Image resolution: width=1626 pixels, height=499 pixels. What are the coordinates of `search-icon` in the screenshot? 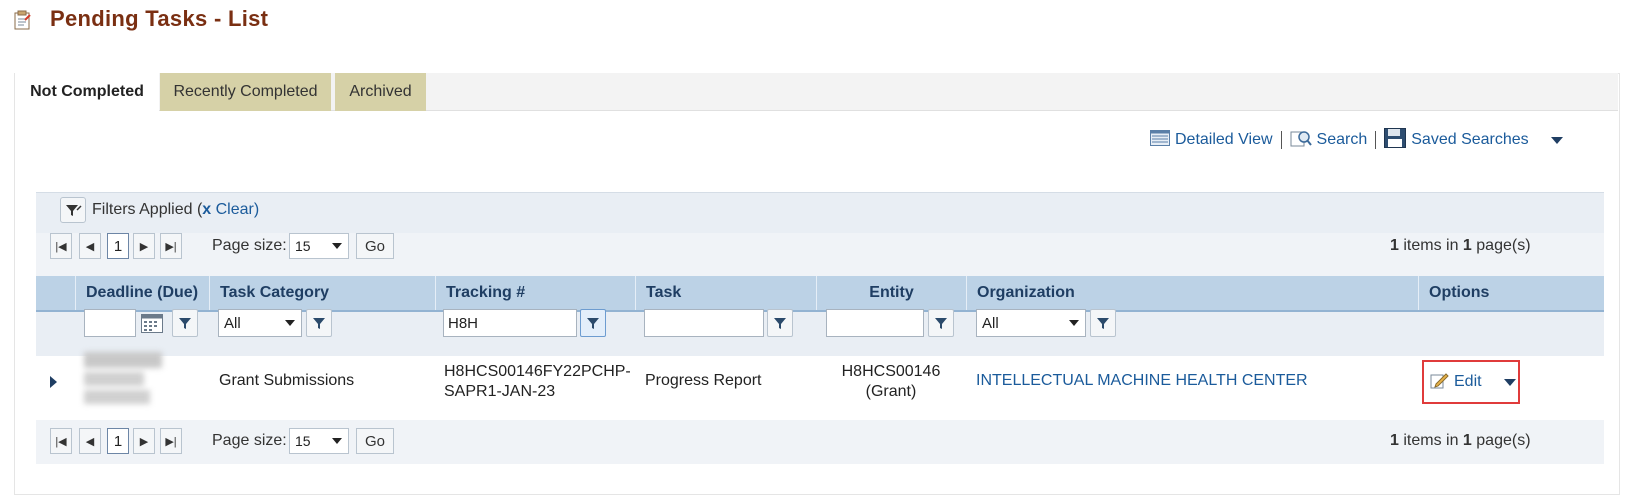 It's located at (1301, 140).